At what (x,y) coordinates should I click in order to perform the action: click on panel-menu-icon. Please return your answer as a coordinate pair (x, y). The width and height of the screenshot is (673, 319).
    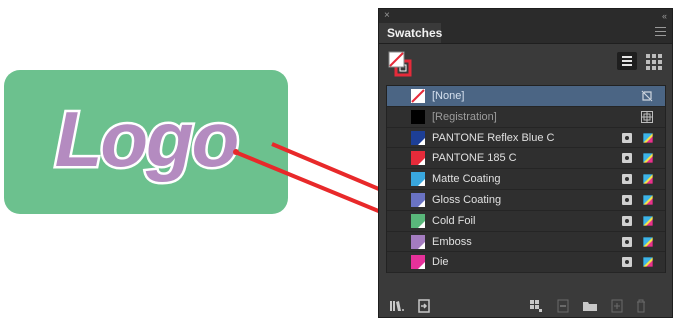
    Looking at the image, I should click on (660, 32).